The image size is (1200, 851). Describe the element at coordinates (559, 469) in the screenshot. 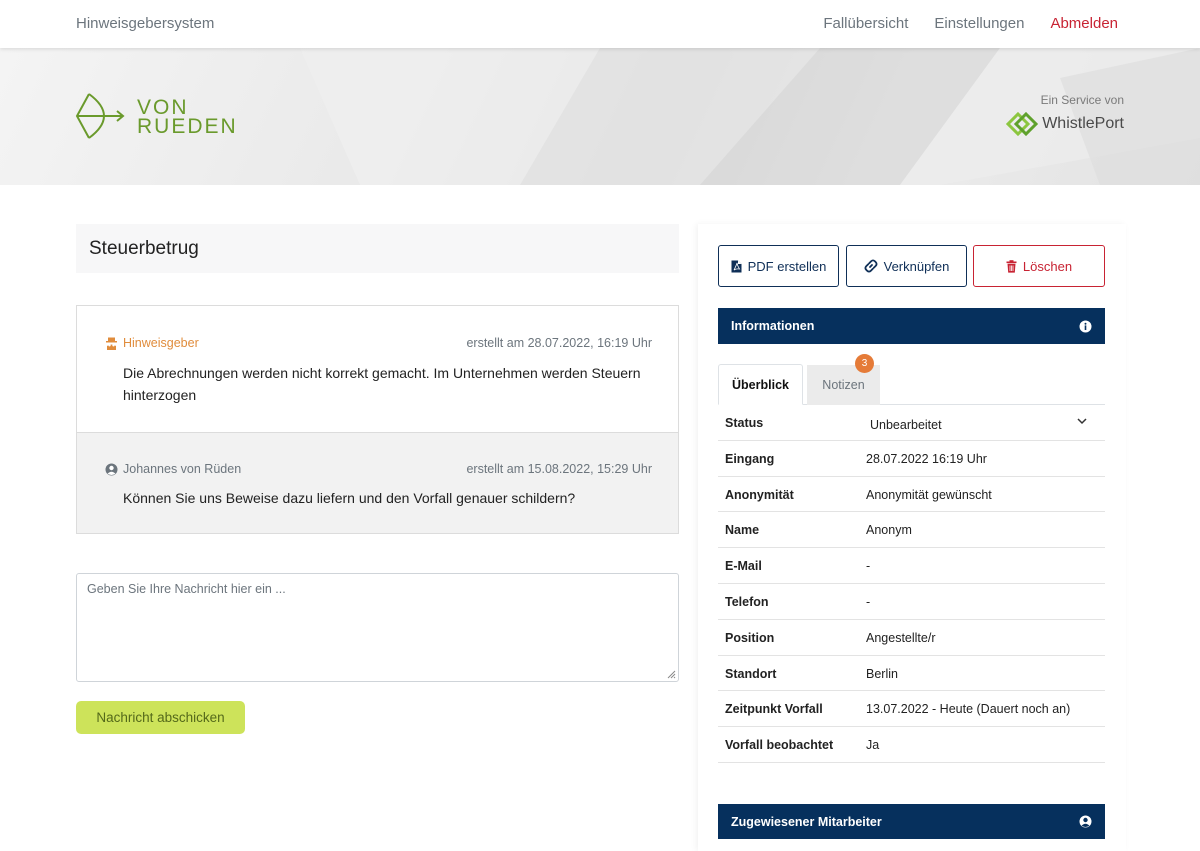

I see `message-timestamp: erstellt am 15.08.2022, 15:29 Uhr` at that location.